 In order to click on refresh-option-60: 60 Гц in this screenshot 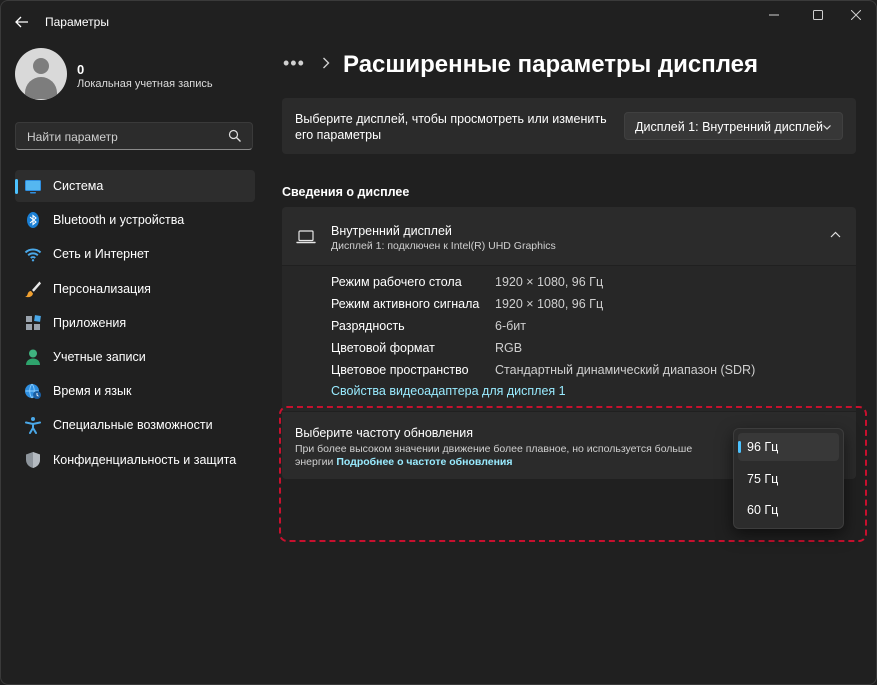, I will do `click(788, 510)`.